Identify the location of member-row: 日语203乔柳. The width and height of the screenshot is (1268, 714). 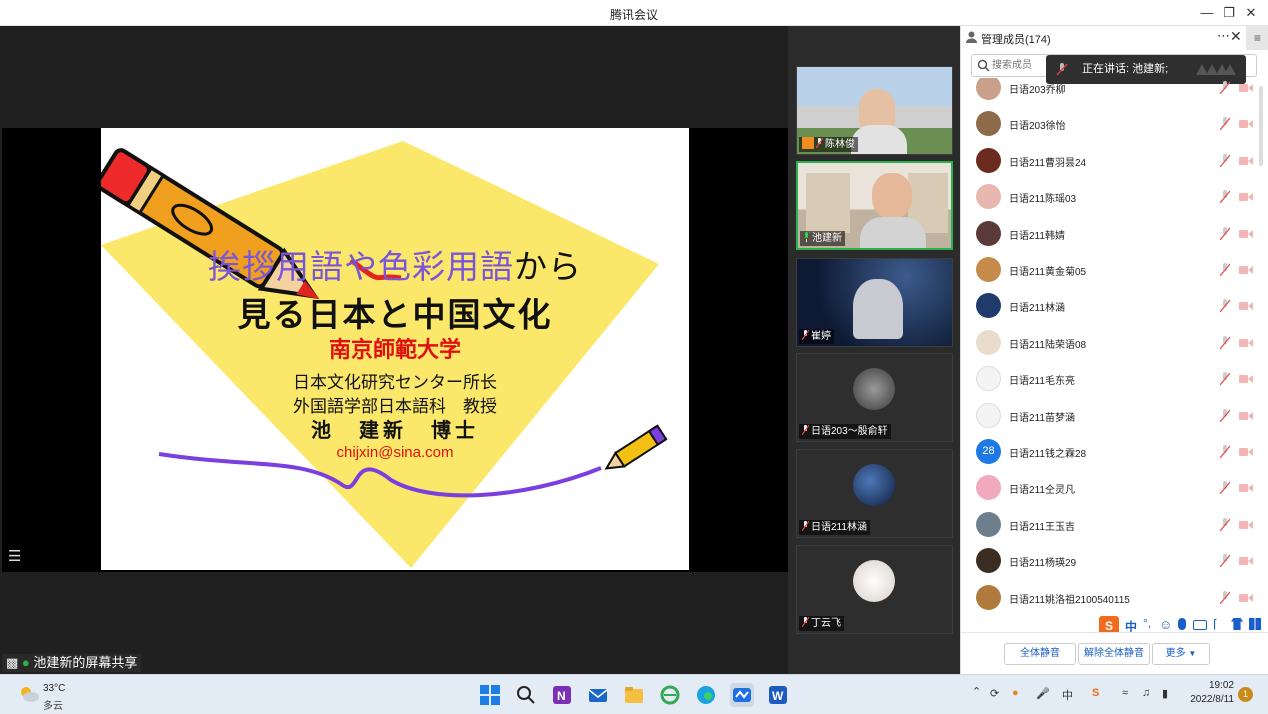
(1109, 92).